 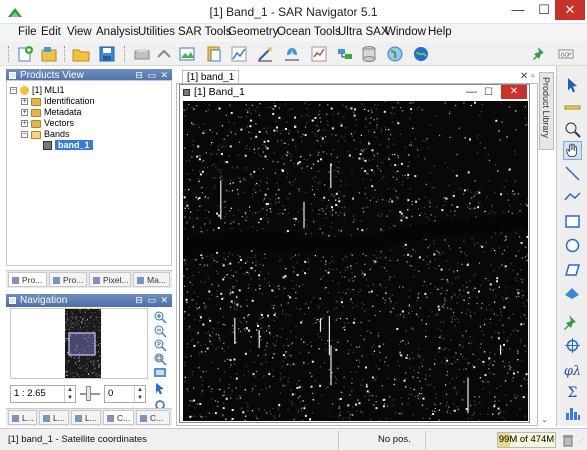 I want to click on sync-views-icon, so click(x=160, y=372).